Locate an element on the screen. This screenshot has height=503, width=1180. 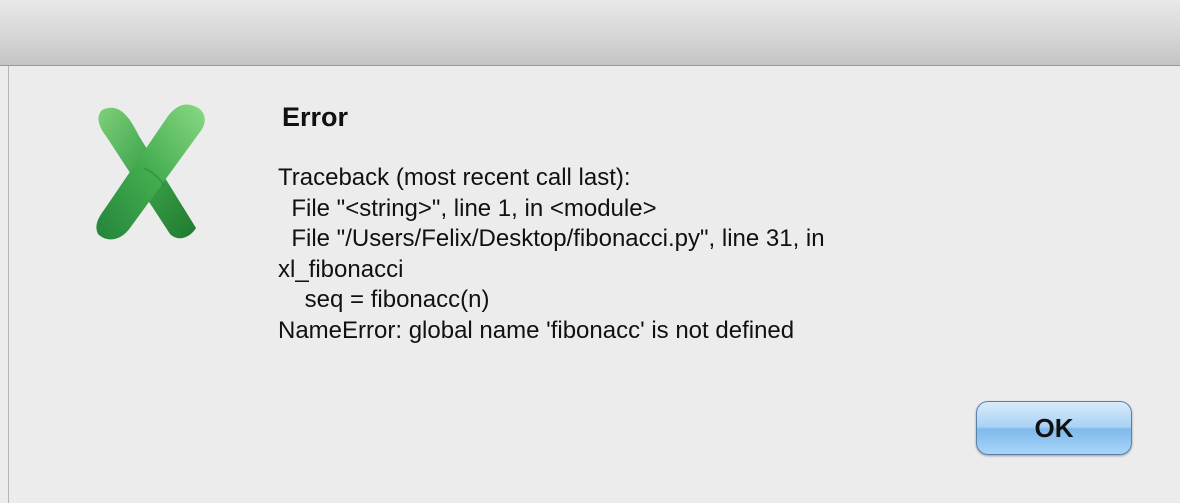
traceback-line: Traceback (most recent call last): is located at coordinates (454, 177).